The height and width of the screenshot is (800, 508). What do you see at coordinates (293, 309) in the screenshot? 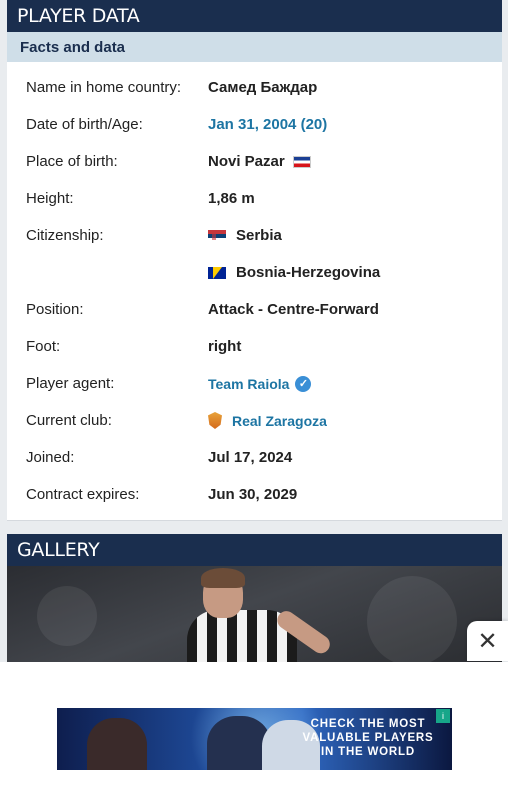
I see `position-value: Attack - Centre-Forward` at bounding box center [293, 309].